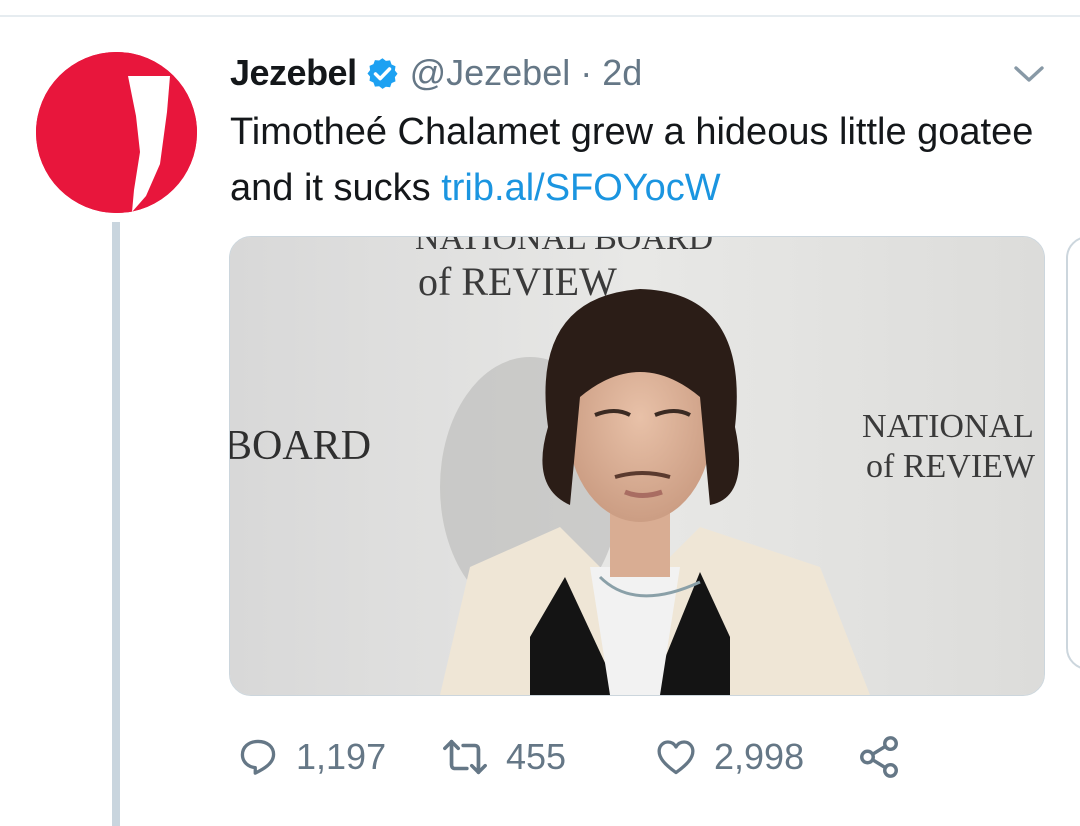  Describe the element at coordinates (382, 73) in the screenshot. I see `verified-badge-icon` at that location.